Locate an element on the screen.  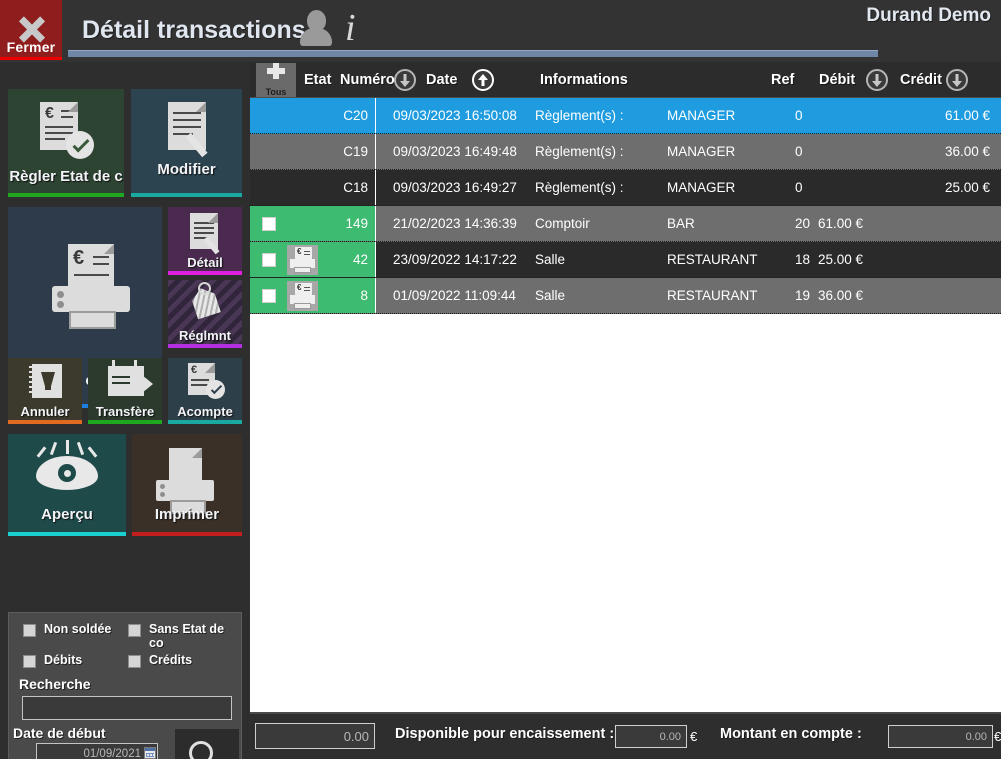
cell-numero: 42 is located at coordinates (360, 259).